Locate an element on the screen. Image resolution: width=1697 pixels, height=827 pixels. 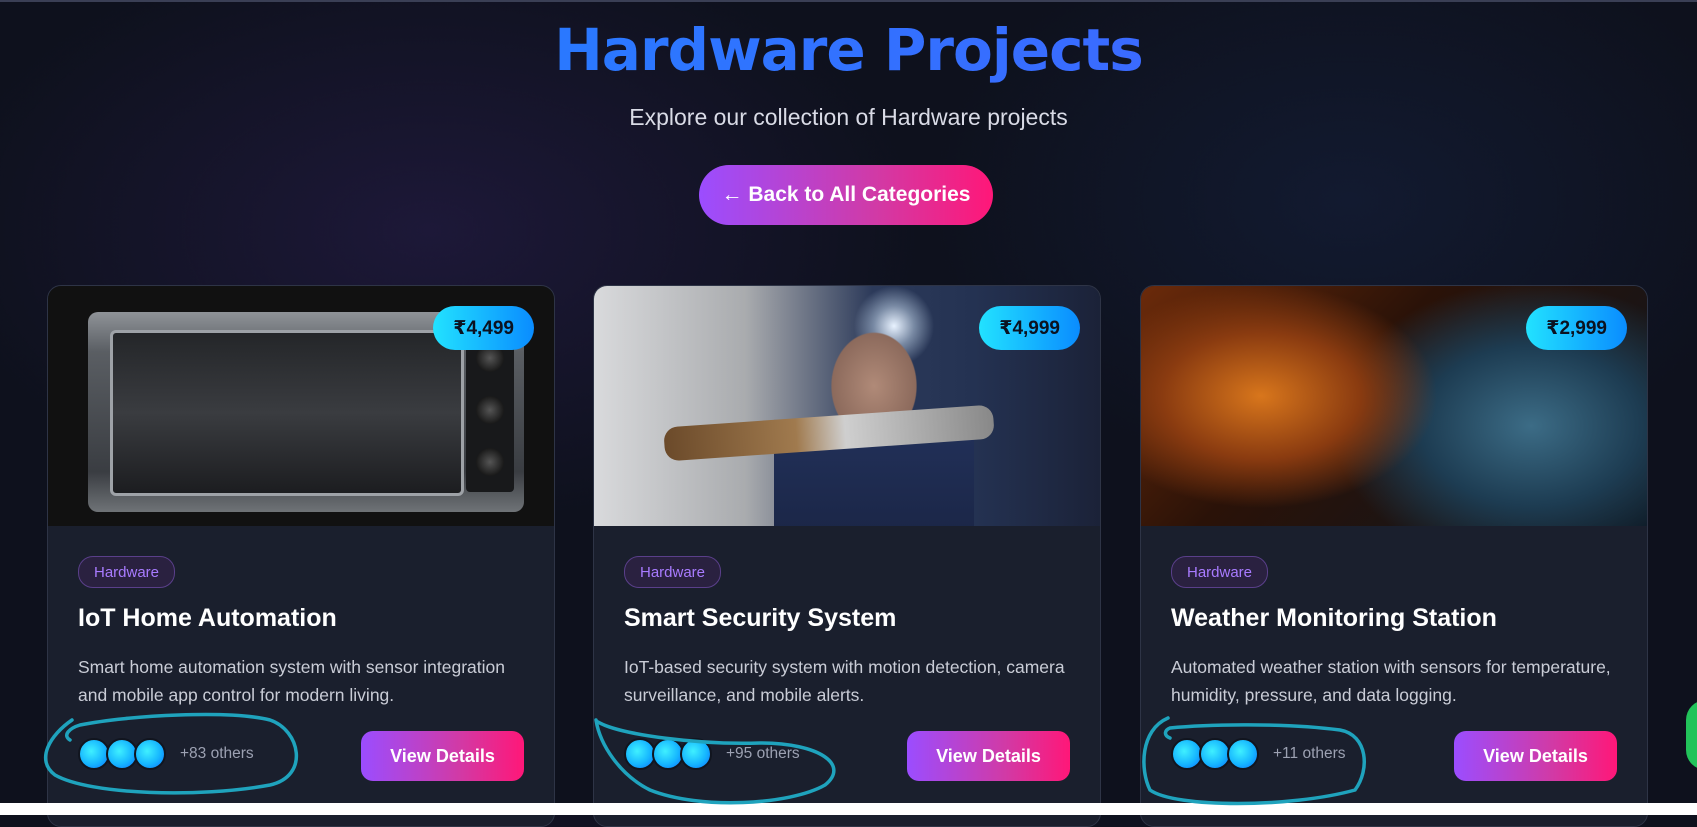
price-badge: ₹4,999 is located at coordinates (1029, 328).